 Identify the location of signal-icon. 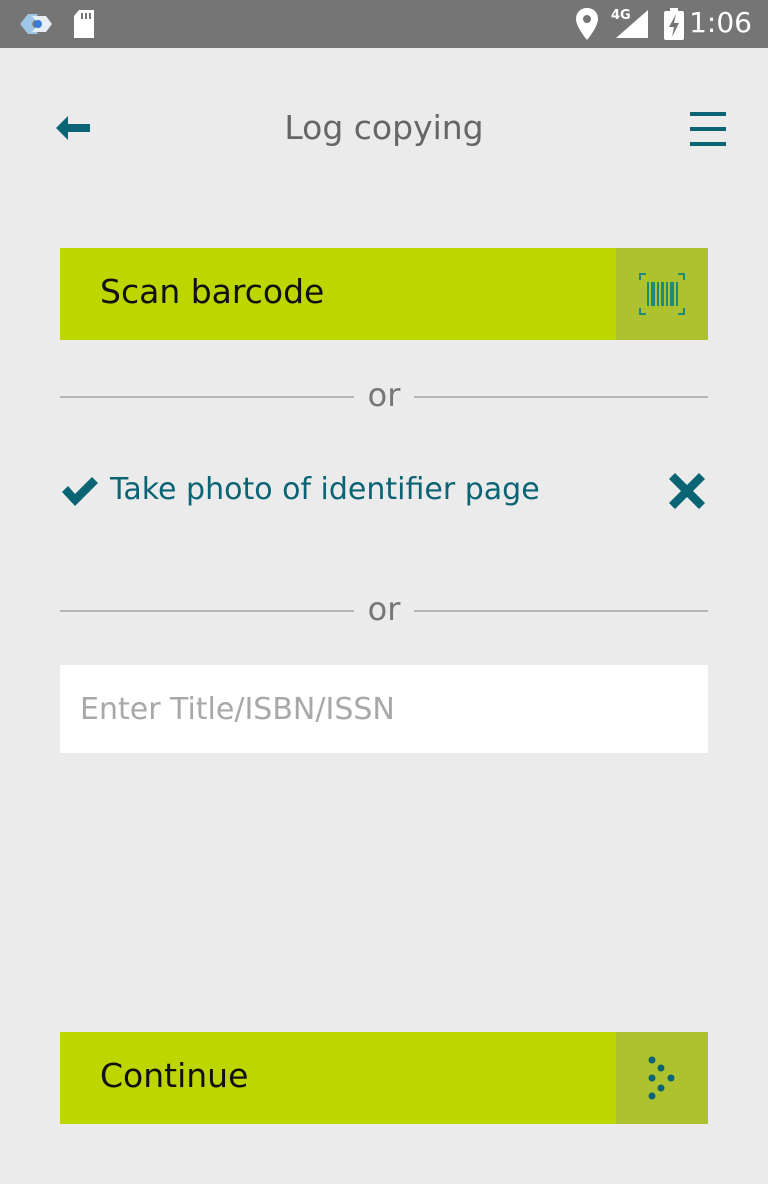
(632, 24).